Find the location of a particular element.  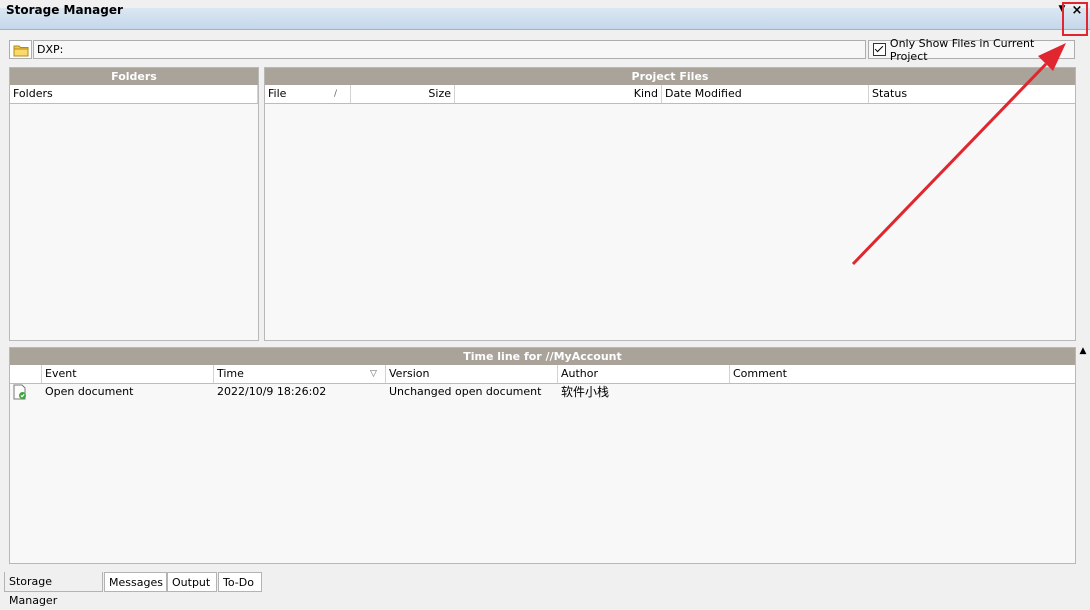

column-header-version: Version is located at coordinates (472, 374).